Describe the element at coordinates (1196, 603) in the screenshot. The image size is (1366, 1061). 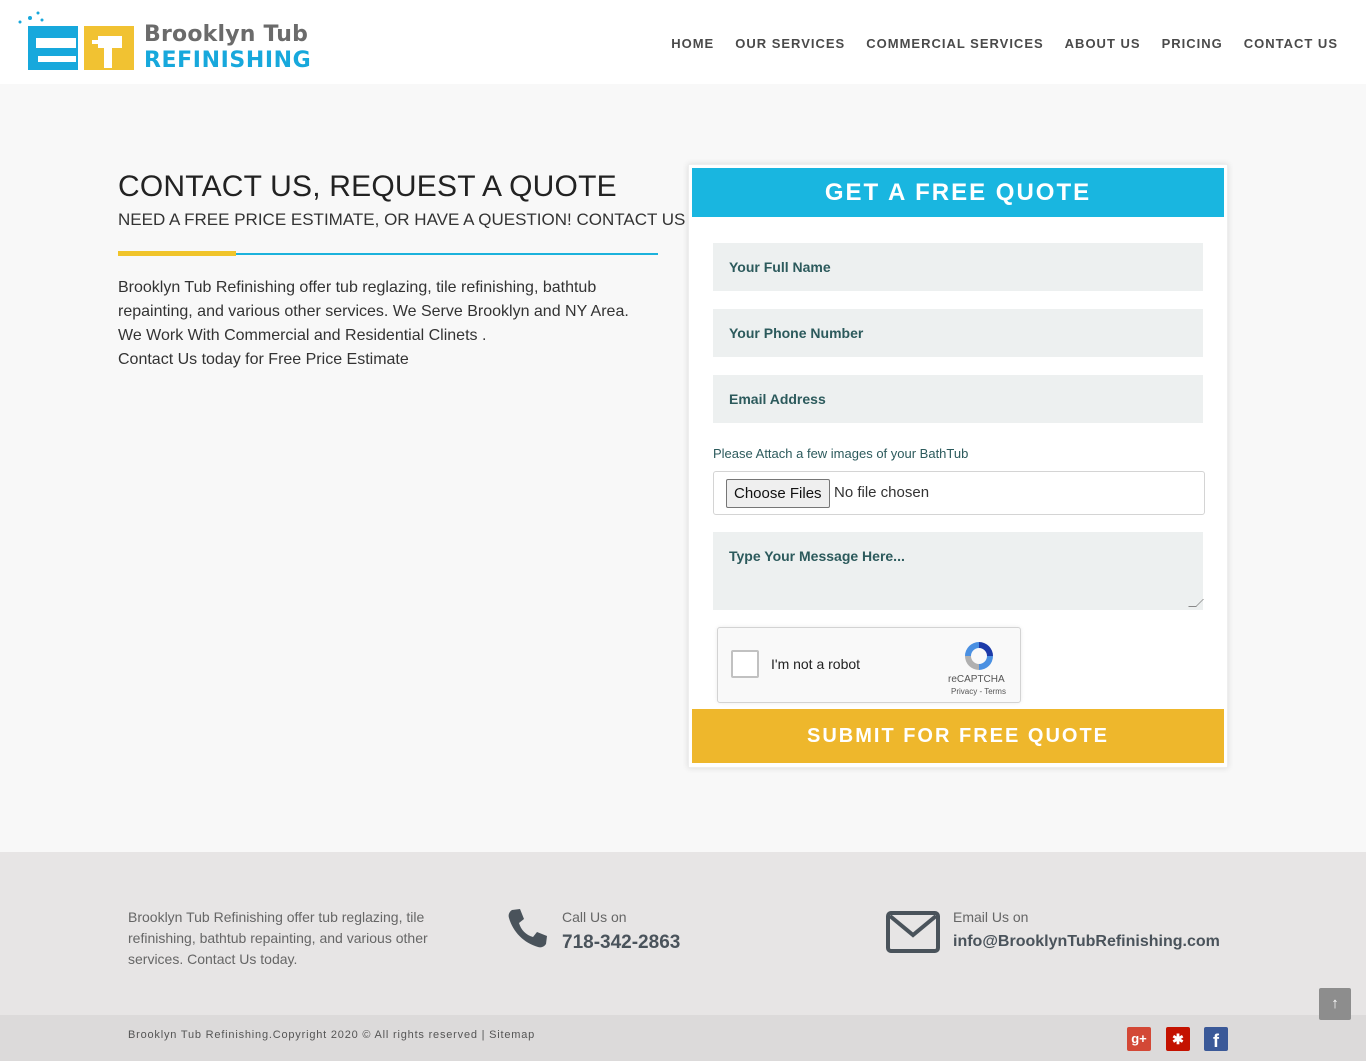
I see `resize-handle-icon` at that location.